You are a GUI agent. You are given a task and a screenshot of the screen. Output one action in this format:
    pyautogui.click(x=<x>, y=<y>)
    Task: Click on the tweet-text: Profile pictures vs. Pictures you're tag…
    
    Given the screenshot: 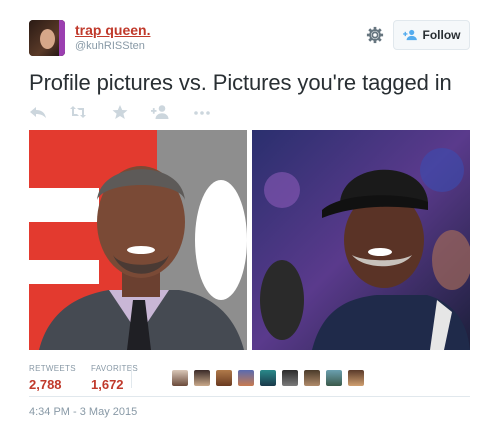 What is the action you would take?
    pyautogui.click(x=240, y=82)
    